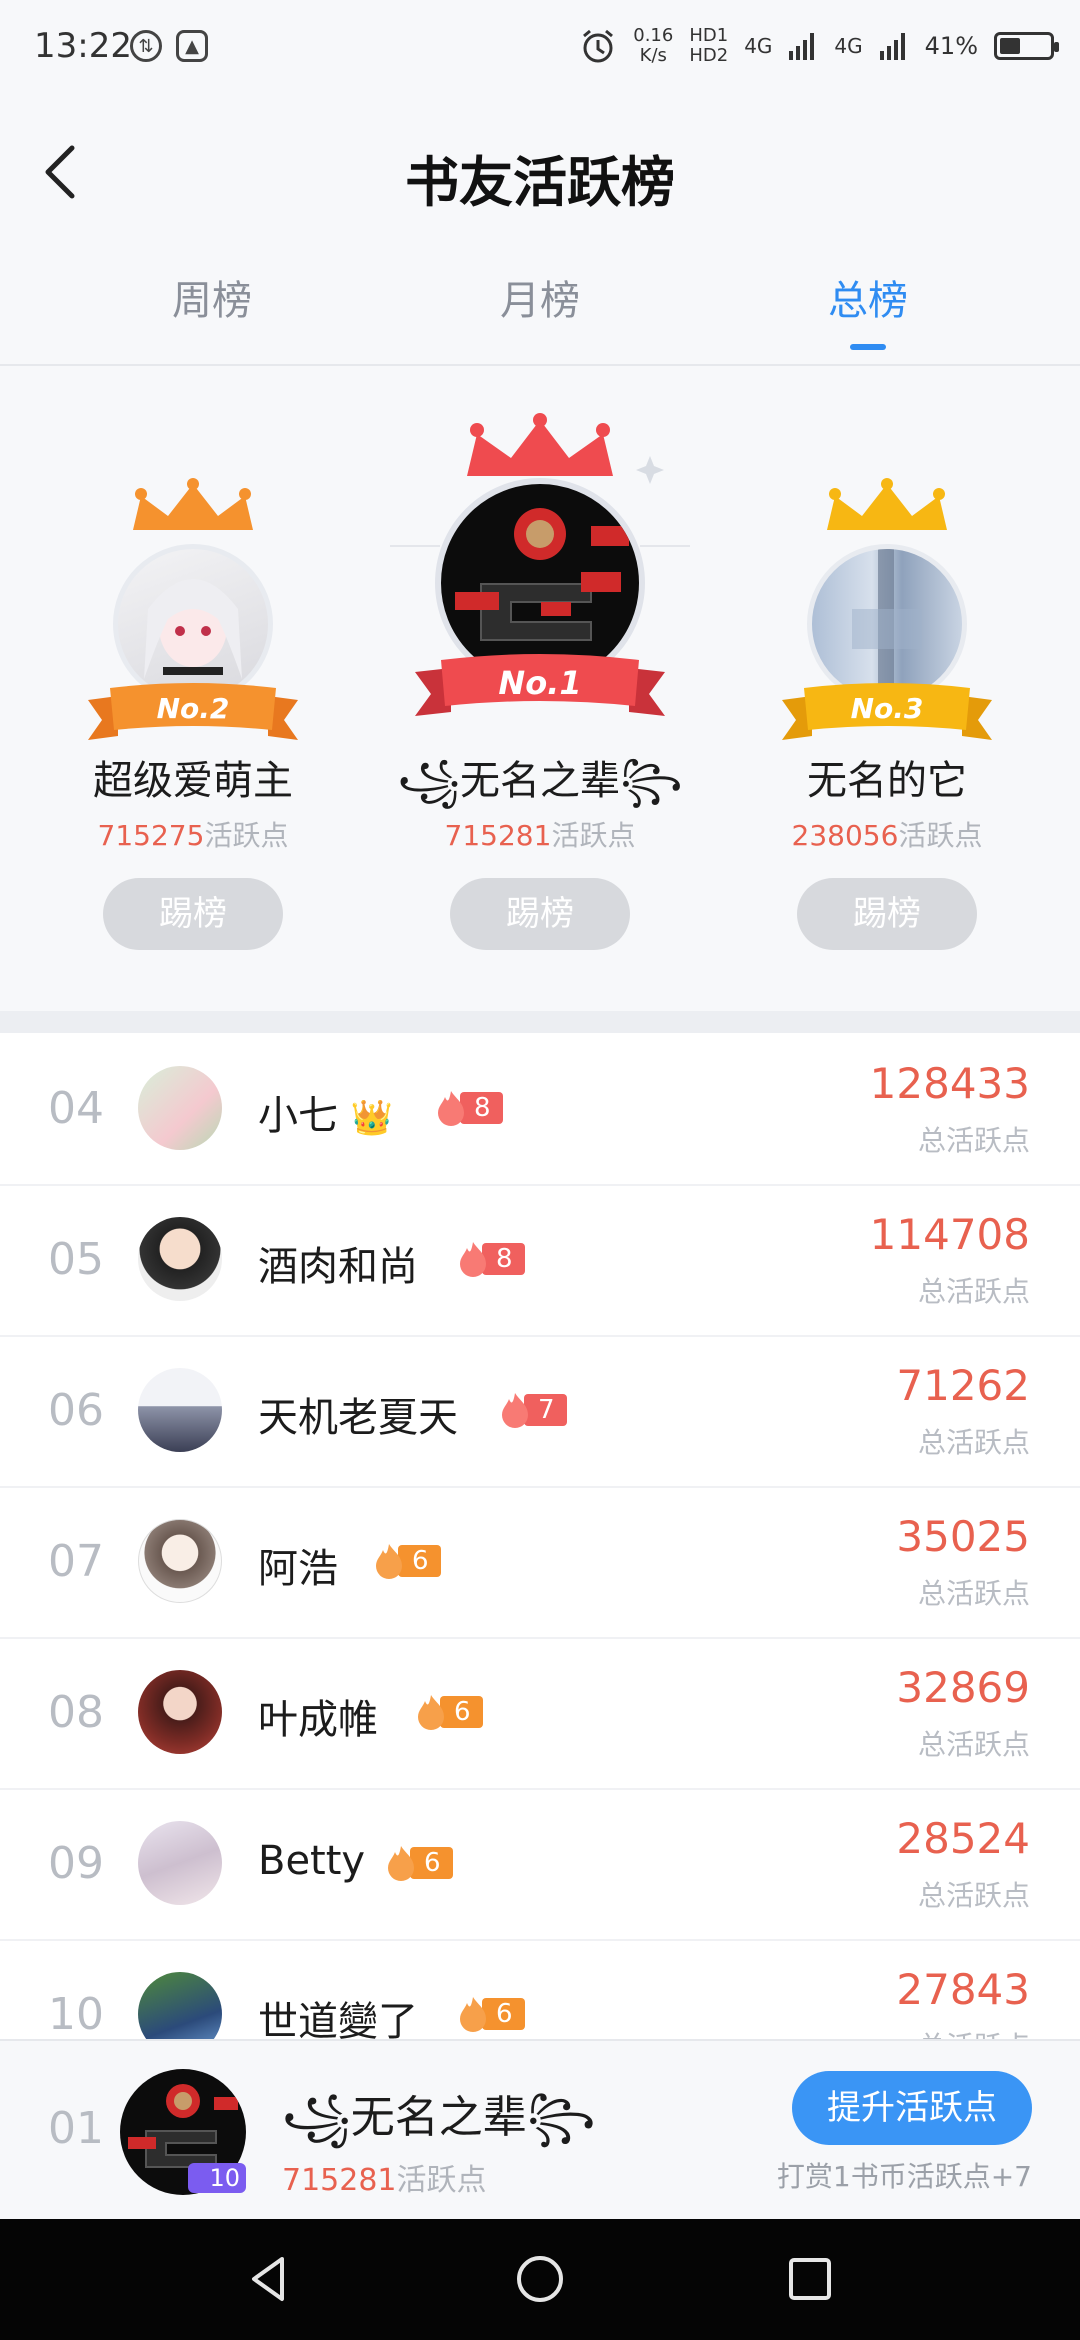  I want to click on battery-icon, so click(1026, 46).